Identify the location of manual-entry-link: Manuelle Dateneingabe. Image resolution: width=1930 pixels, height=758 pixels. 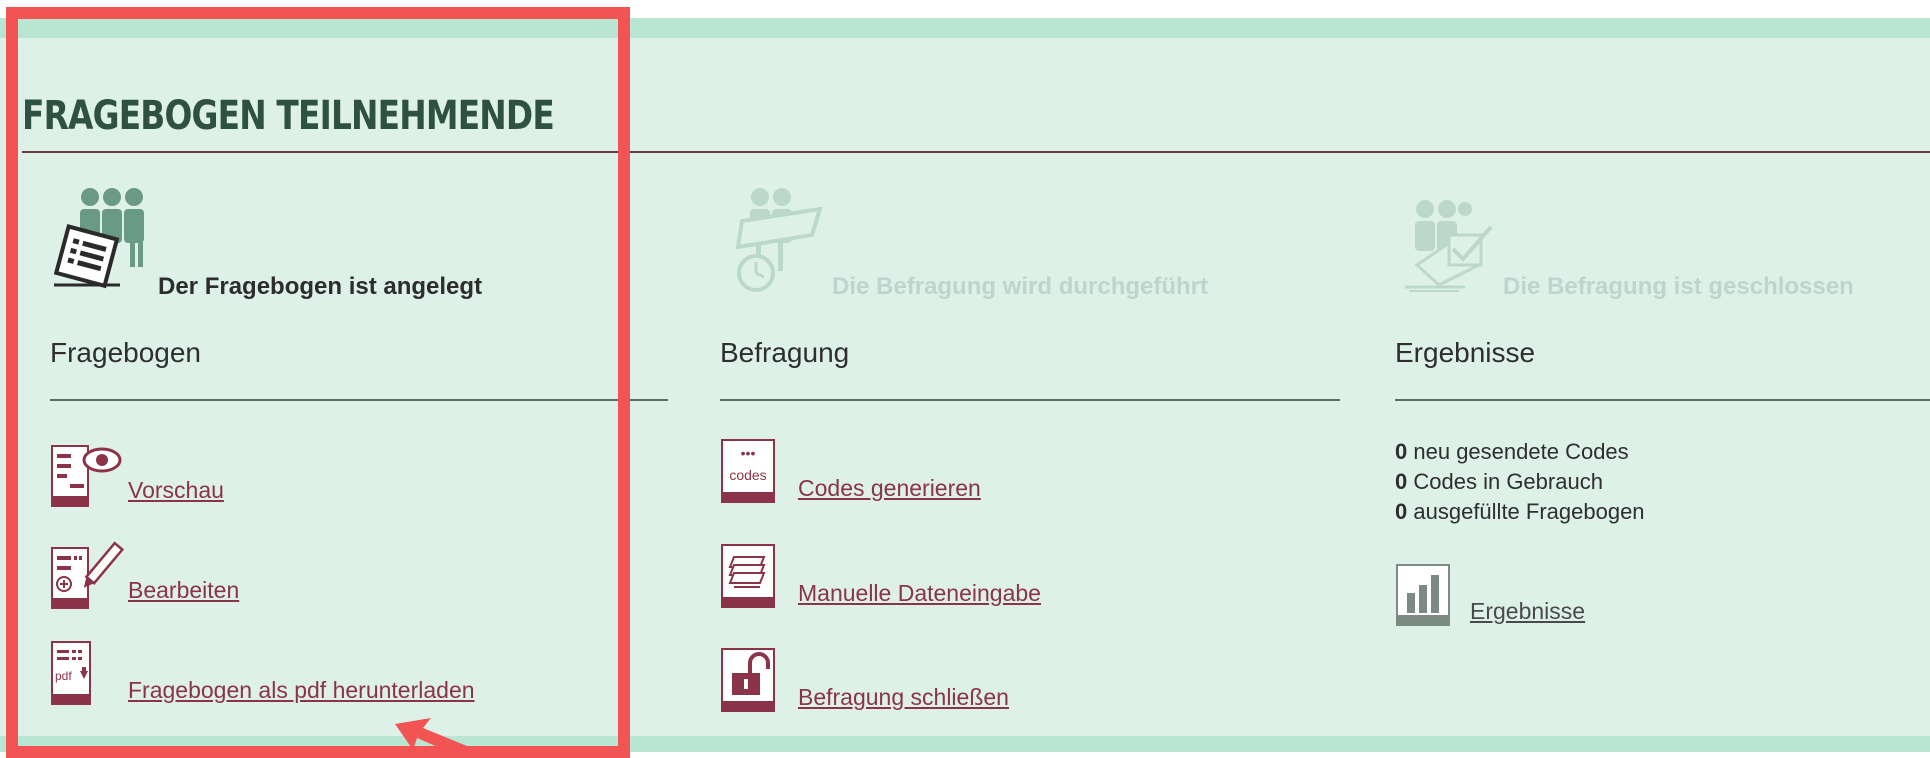
(919, 593).